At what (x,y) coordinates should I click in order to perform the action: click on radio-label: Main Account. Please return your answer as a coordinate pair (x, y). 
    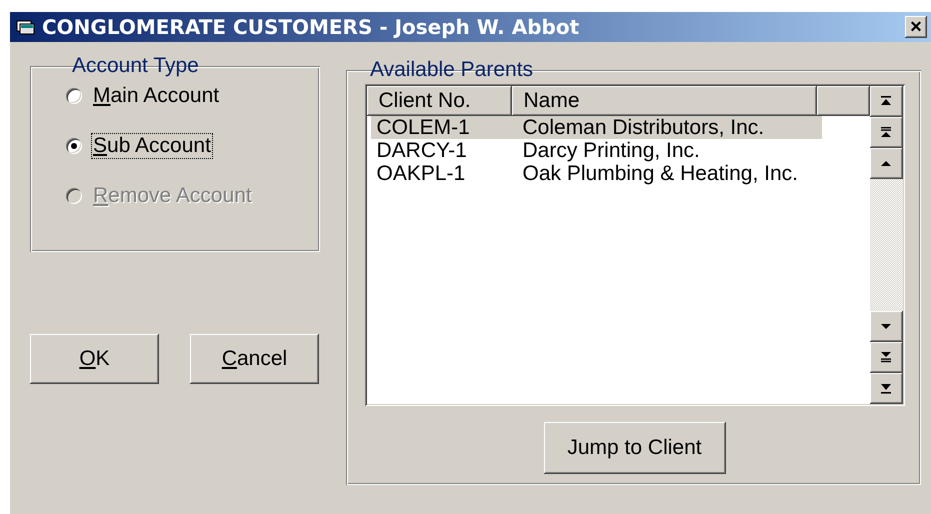
    Looking at the image, I should click on (156, 96).